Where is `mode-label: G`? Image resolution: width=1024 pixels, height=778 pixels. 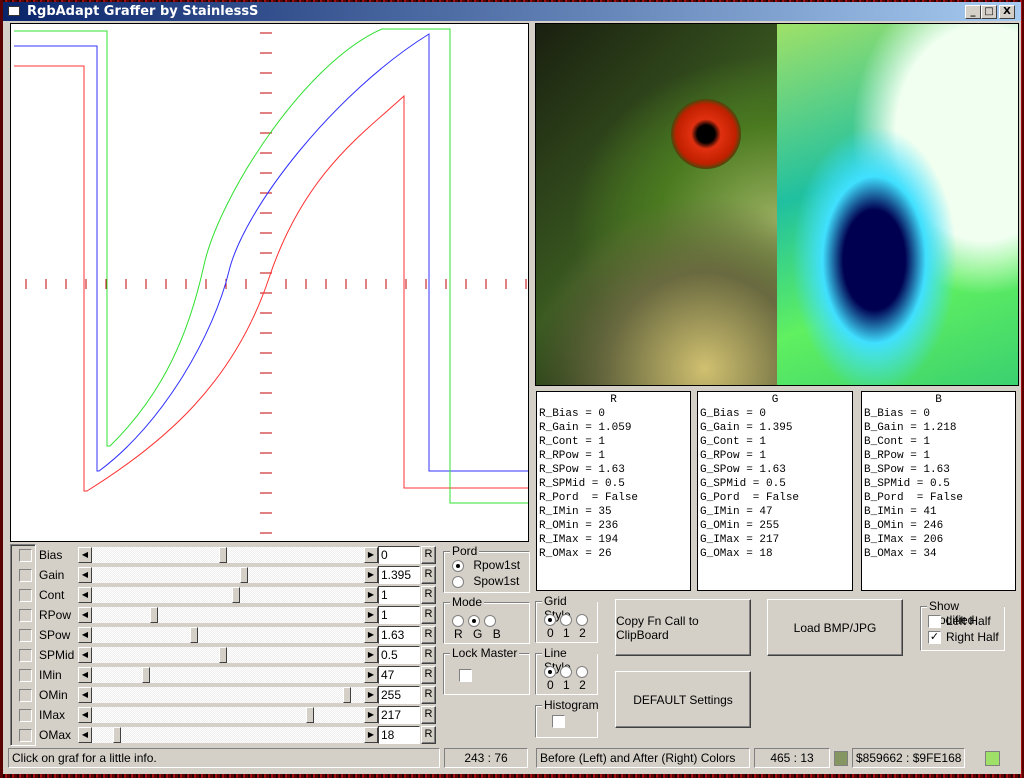 mode-label: G is located at coordinates (478, 634).